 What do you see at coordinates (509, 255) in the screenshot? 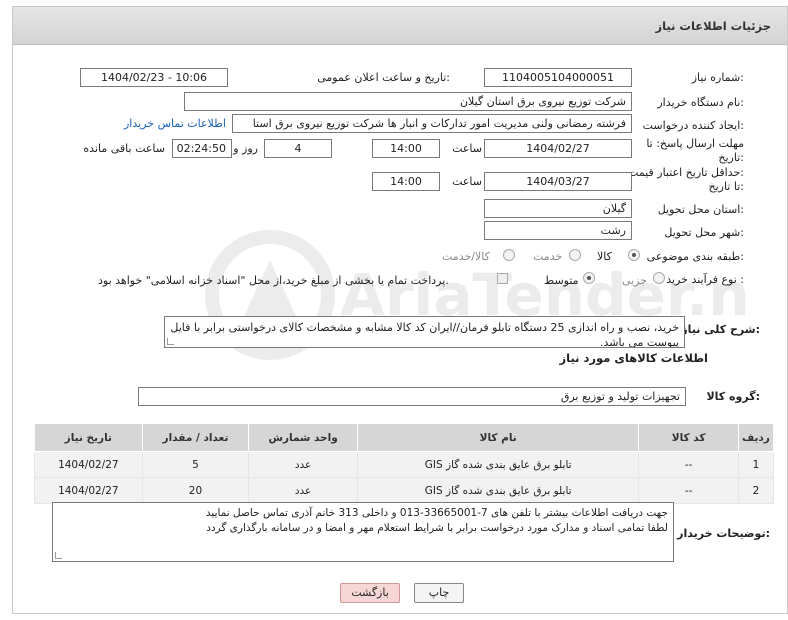
I see `category-radio-both` at bounding box center [509, 255].